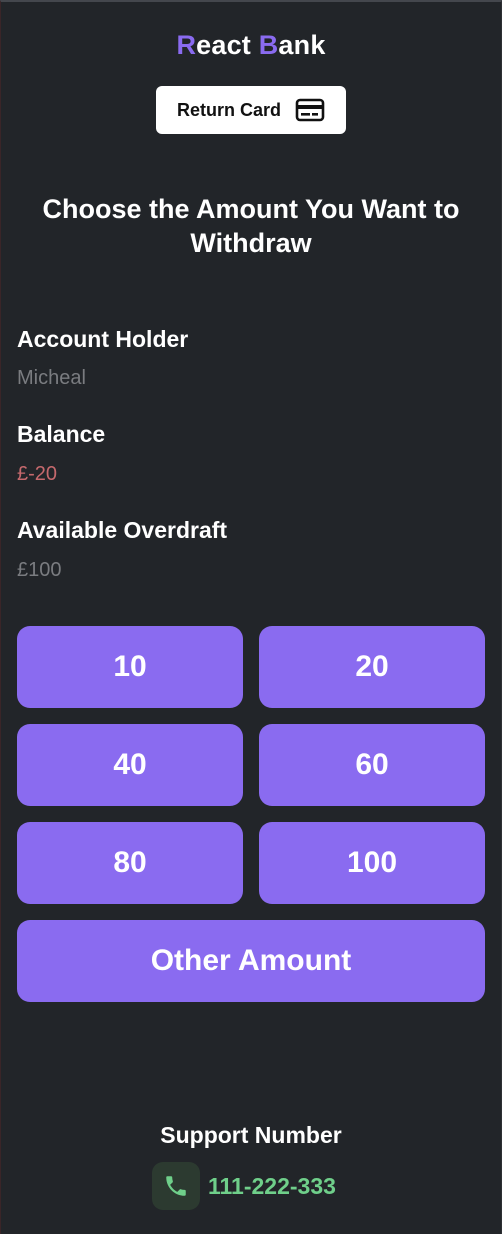 The width and height of the screenshot is (502, 1234). Describe the element at coordinates (372, 667) in the screenshot. I see `amount-button-20: 20` at that location.